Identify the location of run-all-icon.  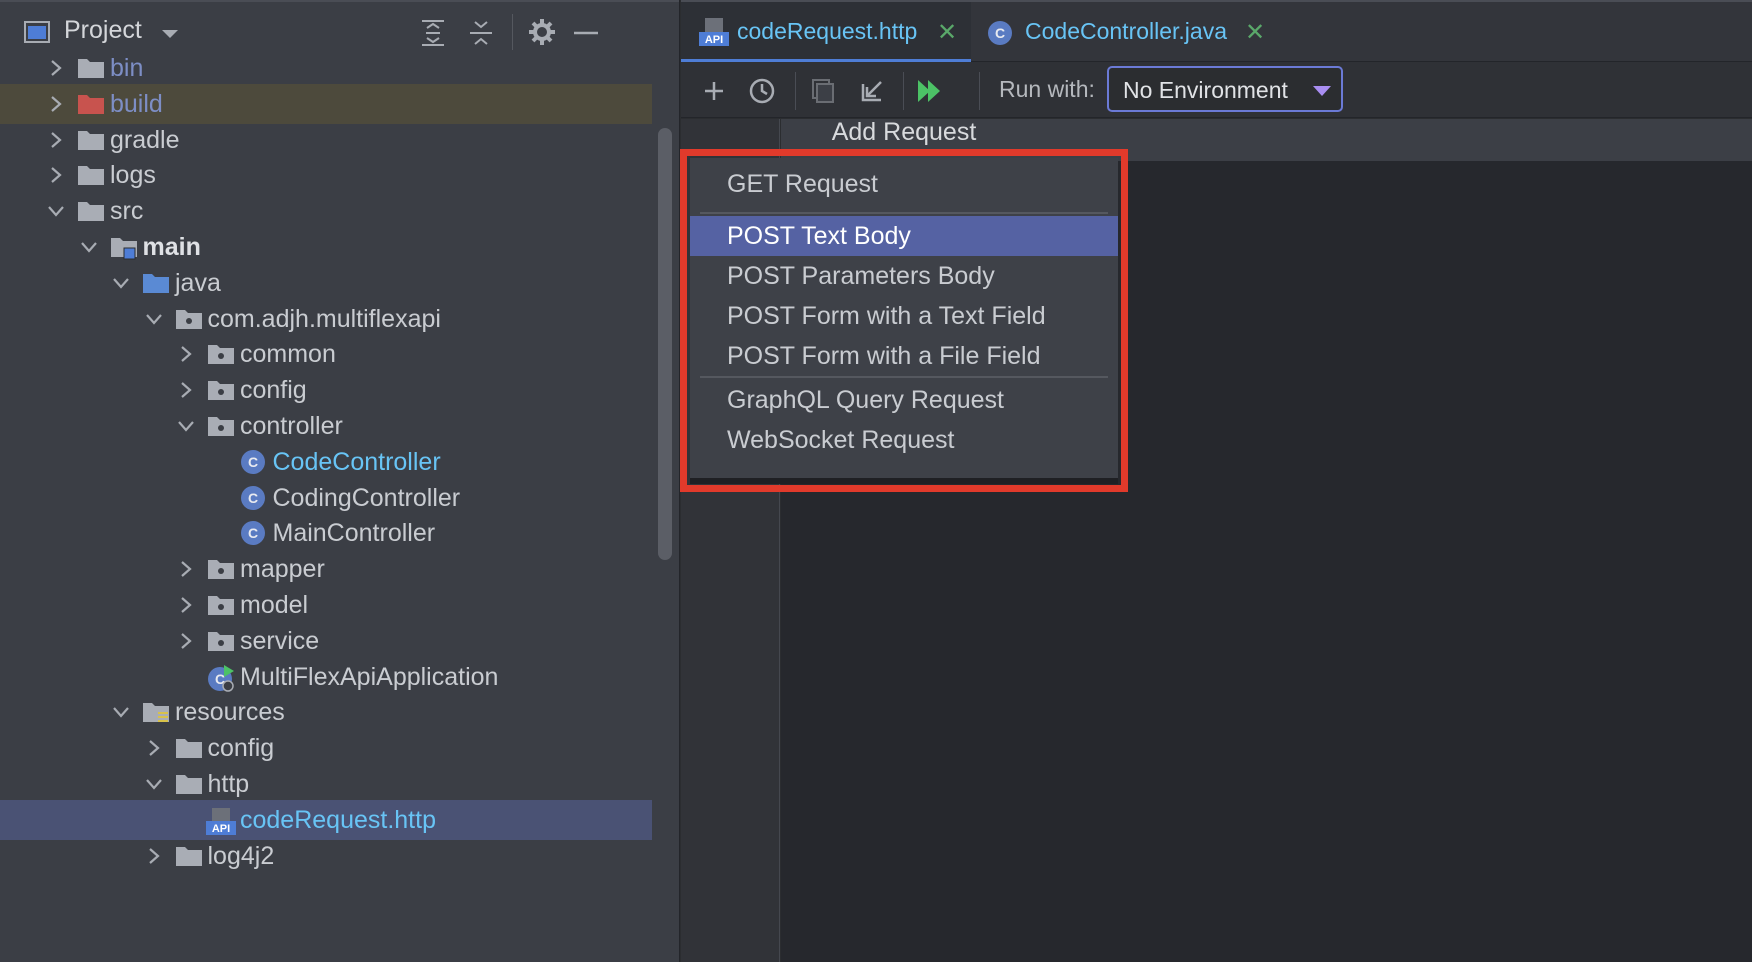
(930, 91).